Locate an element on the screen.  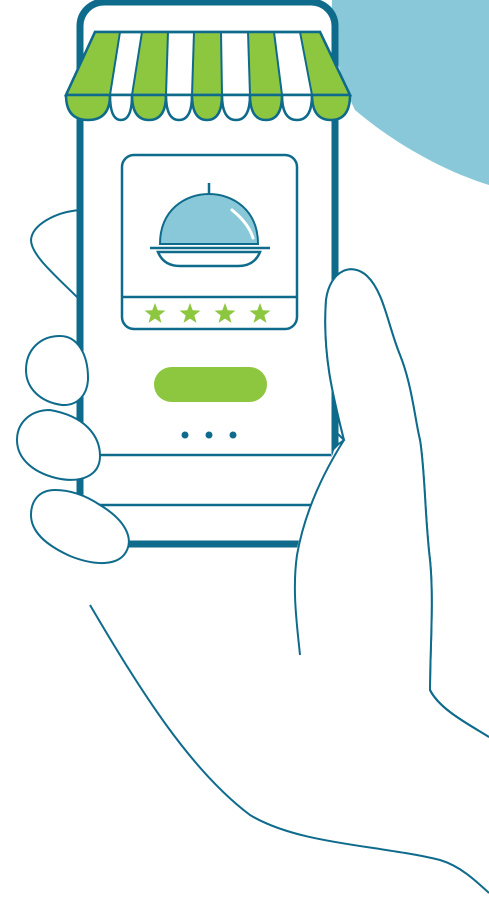
order-button is located at coordinates (210, 384).